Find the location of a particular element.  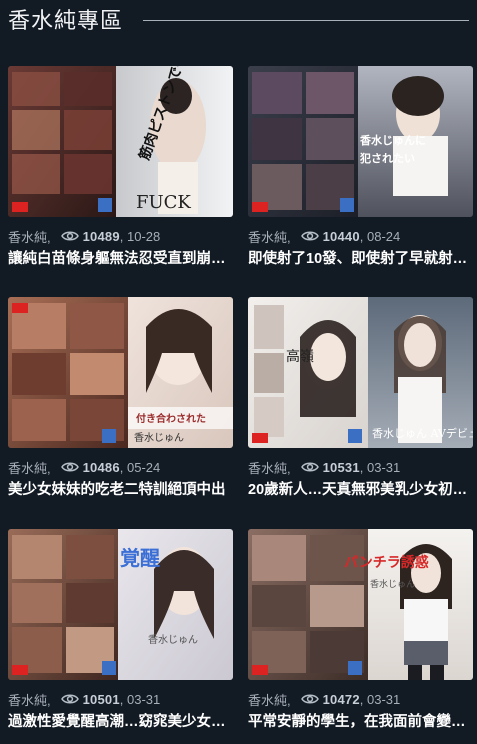

video-meta: 香水純, 10531 , 03-31 is located at coordinates (324, 467).